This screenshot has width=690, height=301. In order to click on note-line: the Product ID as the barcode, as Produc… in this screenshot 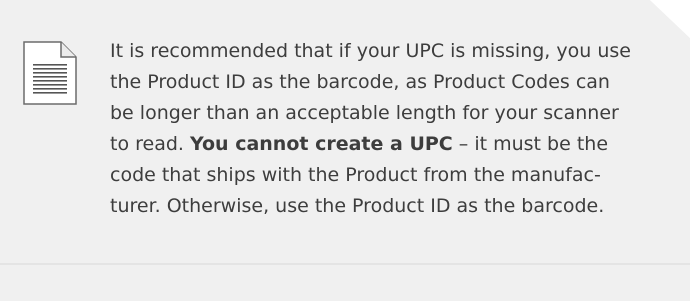, I will do `click(390, 82)`.